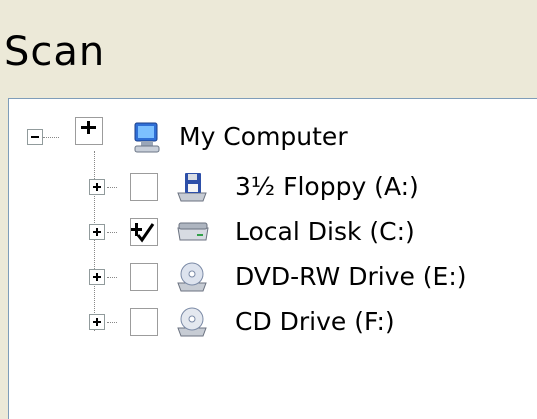 The image size is (537, 419). What do you see at coordinates (325, 231) in the screenshot?
I see `tree-item-label: Local Disk (C:)` at bounding box center [325, 231].